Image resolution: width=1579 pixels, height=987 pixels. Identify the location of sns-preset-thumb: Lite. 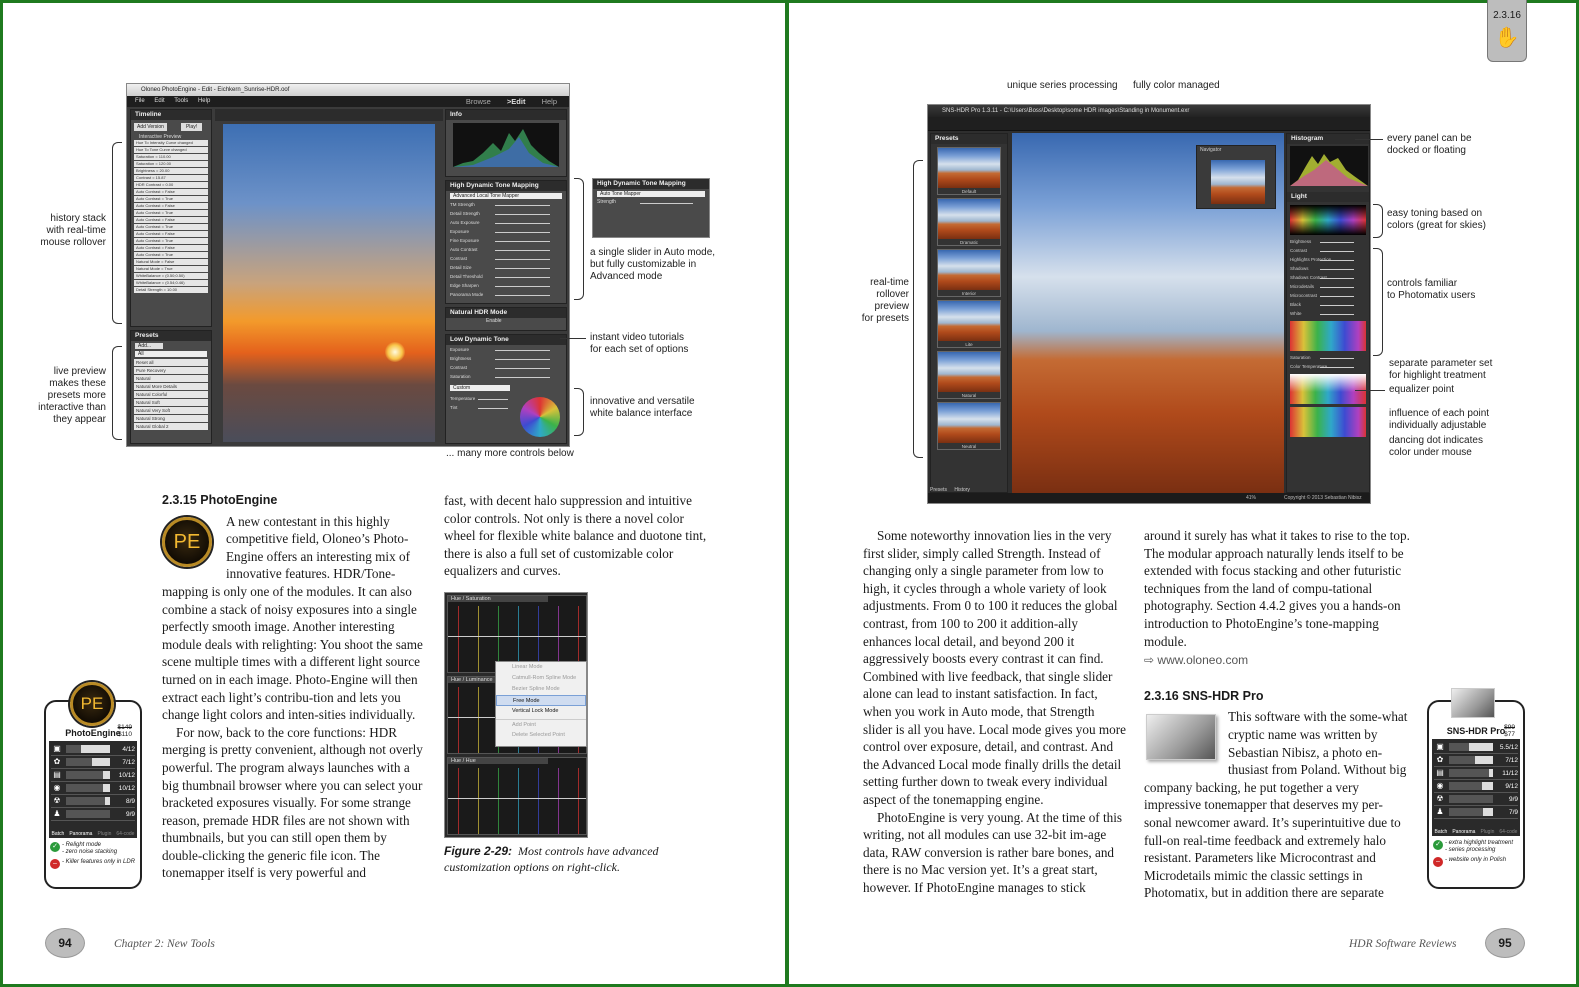
(969, 324).